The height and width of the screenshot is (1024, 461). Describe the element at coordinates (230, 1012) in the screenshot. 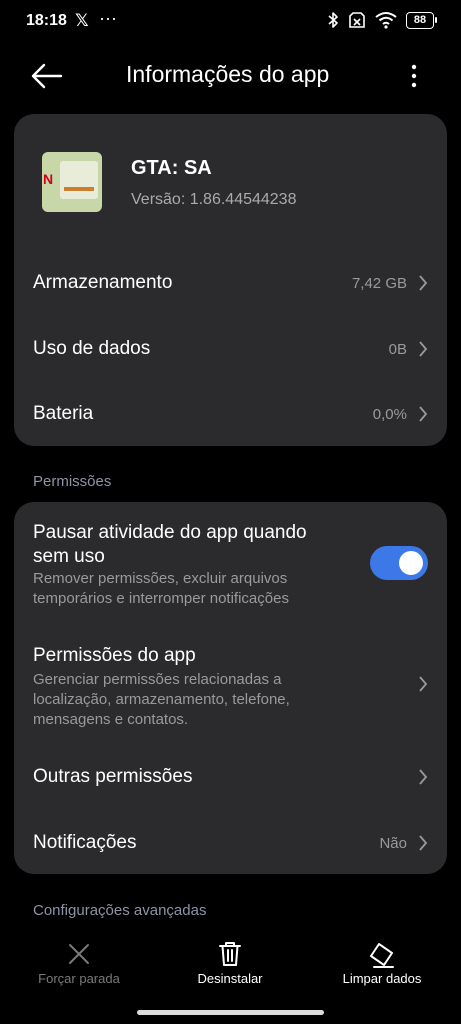

I see `home-indicator` at that location.